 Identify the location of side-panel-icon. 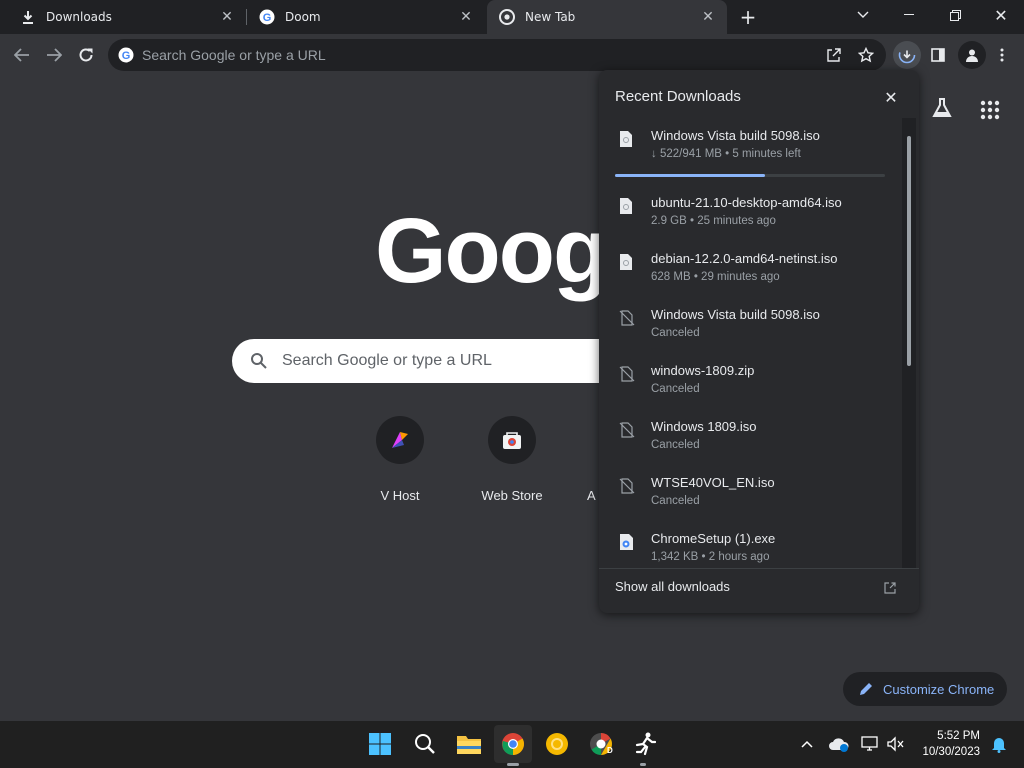
(938, 55).